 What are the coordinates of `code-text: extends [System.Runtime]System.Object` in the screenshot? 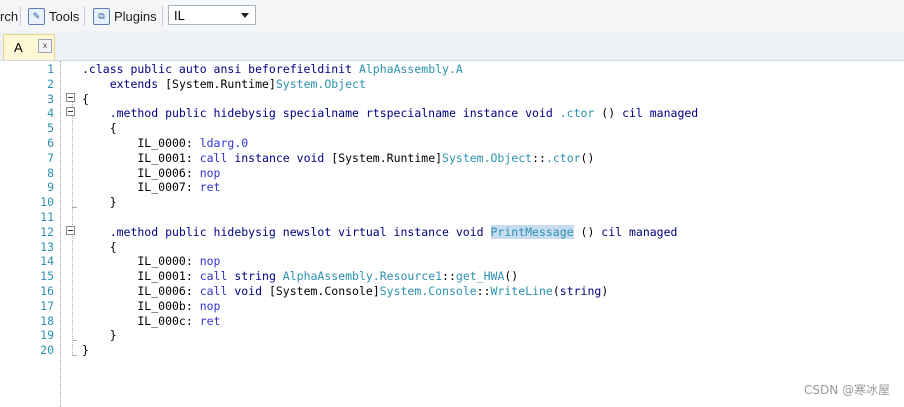 It's located at (224, 84).